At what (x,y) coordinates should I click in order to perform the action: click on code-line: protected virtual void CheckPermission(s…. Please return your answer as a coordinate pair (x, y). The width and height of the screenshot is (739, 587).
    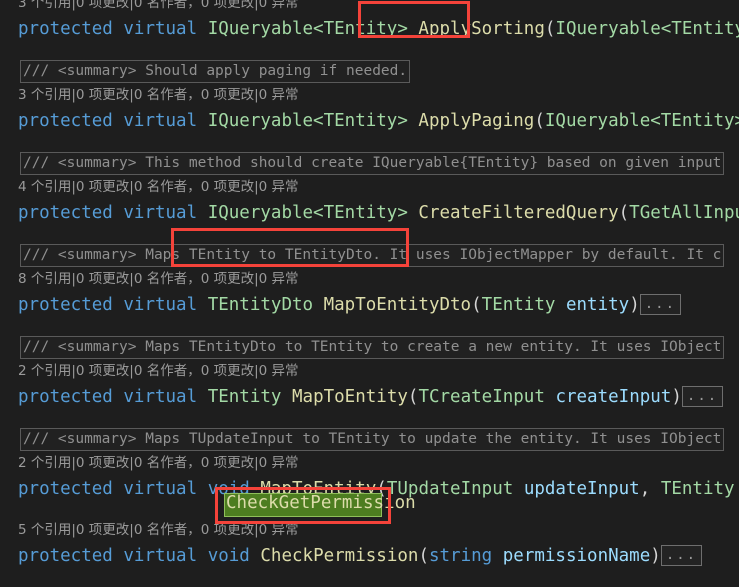
    Looking at the image, I should click on (378, 556).